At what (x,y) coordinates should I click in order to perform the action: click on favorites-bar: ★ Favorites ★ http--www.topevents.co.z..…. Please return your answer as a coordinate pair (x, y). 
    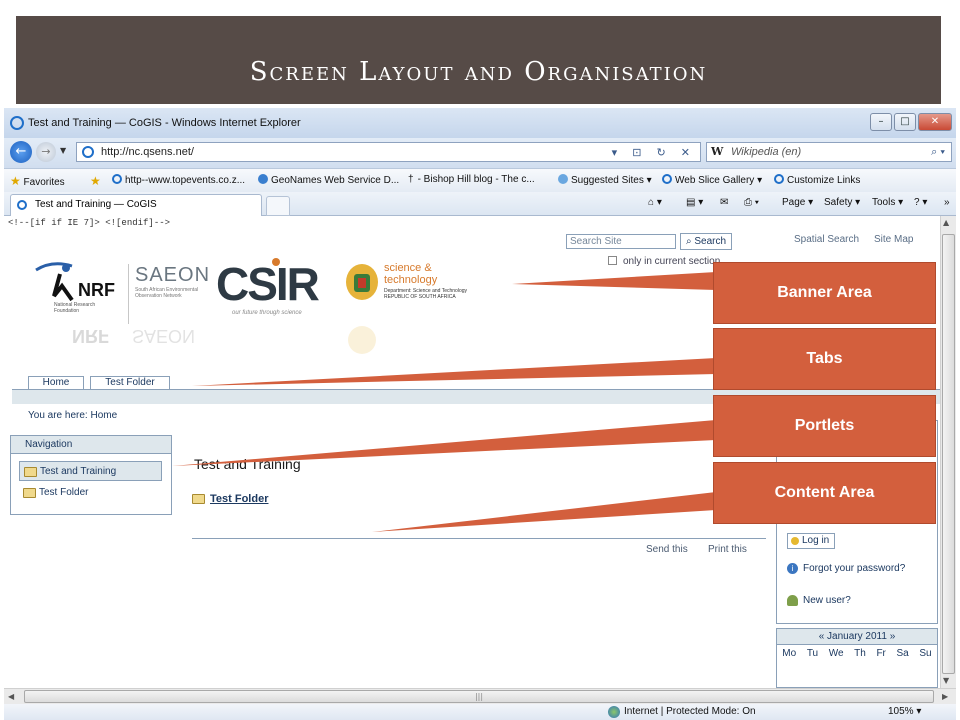
    Looking at the image, I should click on (480, 180).